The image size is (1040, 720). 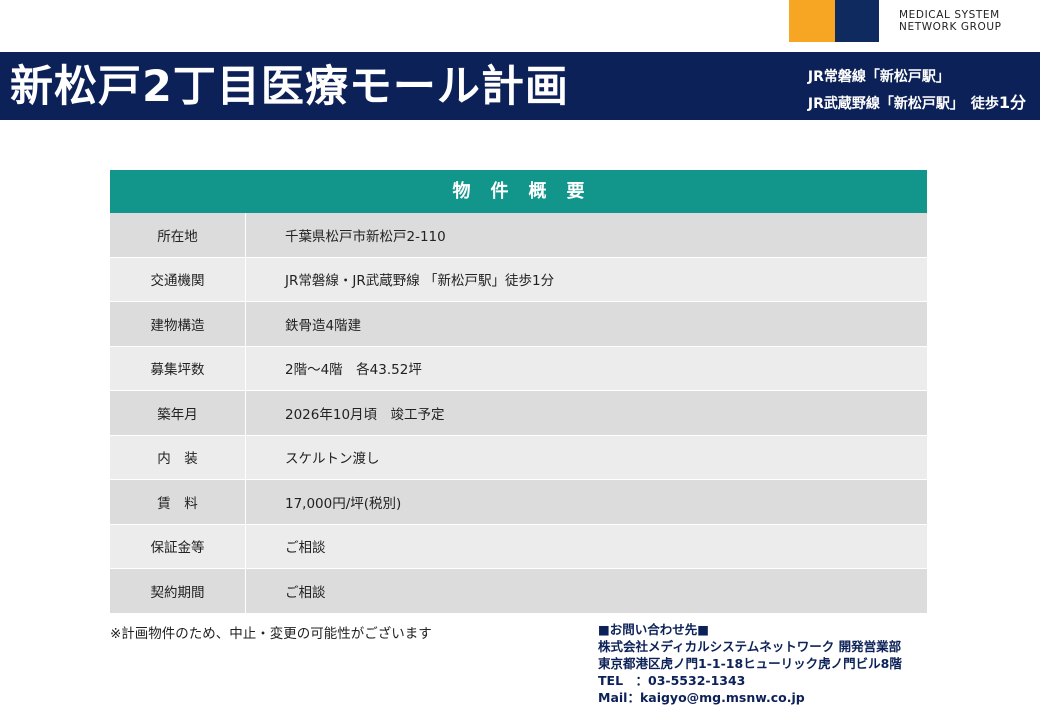 I want to click on row-label: 所在地, so click(x=178, y=235).